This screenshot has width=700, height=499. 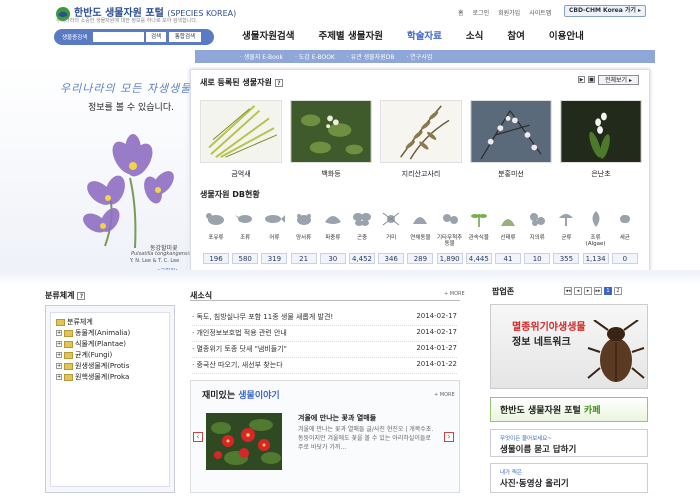 What do you see at coordinates (481, 12) in the screenshot?
I see `top-link-login: 로그인` at bounding box center [481, 12].